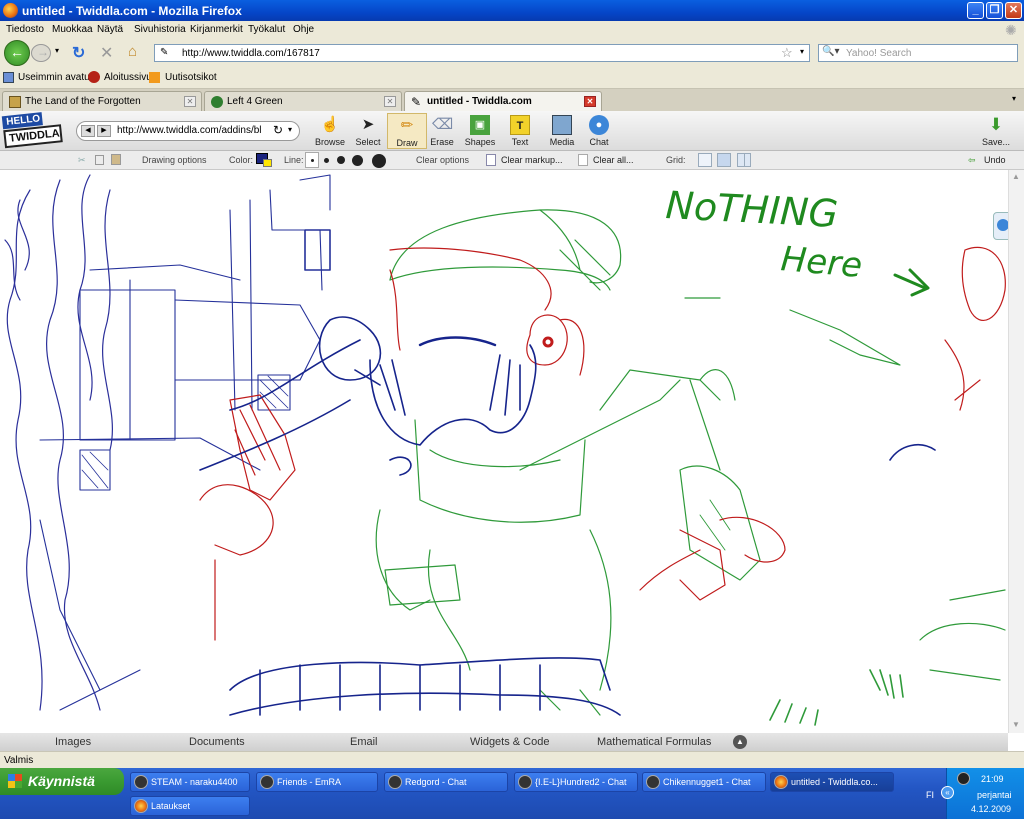 The image size is (1024, 819). I want to click on task-chikennugget-chat: Chikennugget1 - Chat, so click(704, 782).